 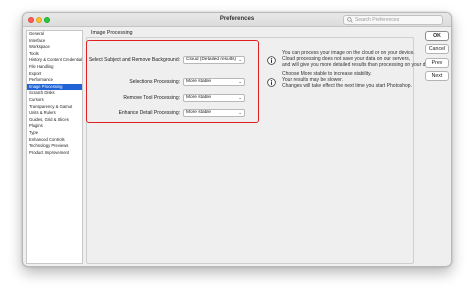 What do you see at coordinates (437, 76) in the screenshot?
I see `next-button: Next` at bounding box center [437, 76].